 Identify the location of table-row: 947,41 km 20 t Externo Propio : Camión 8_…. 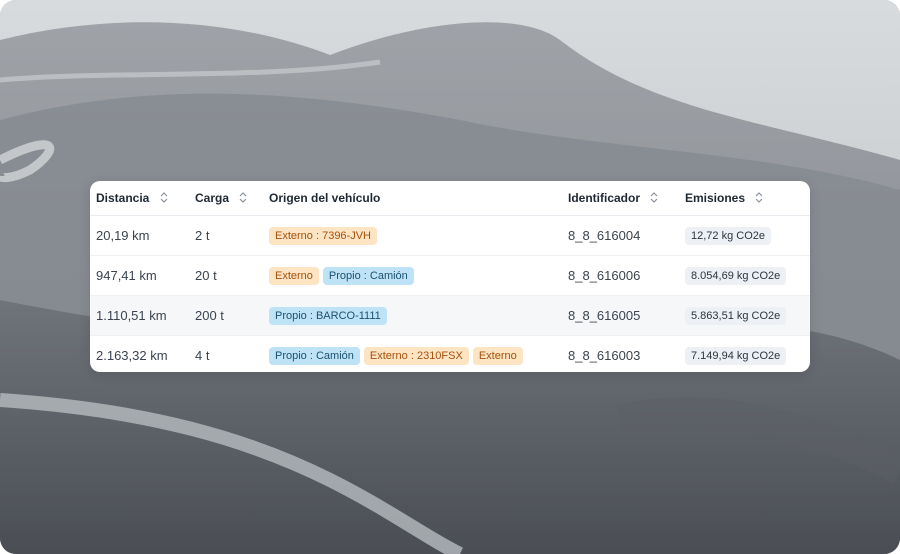
(450, 275).